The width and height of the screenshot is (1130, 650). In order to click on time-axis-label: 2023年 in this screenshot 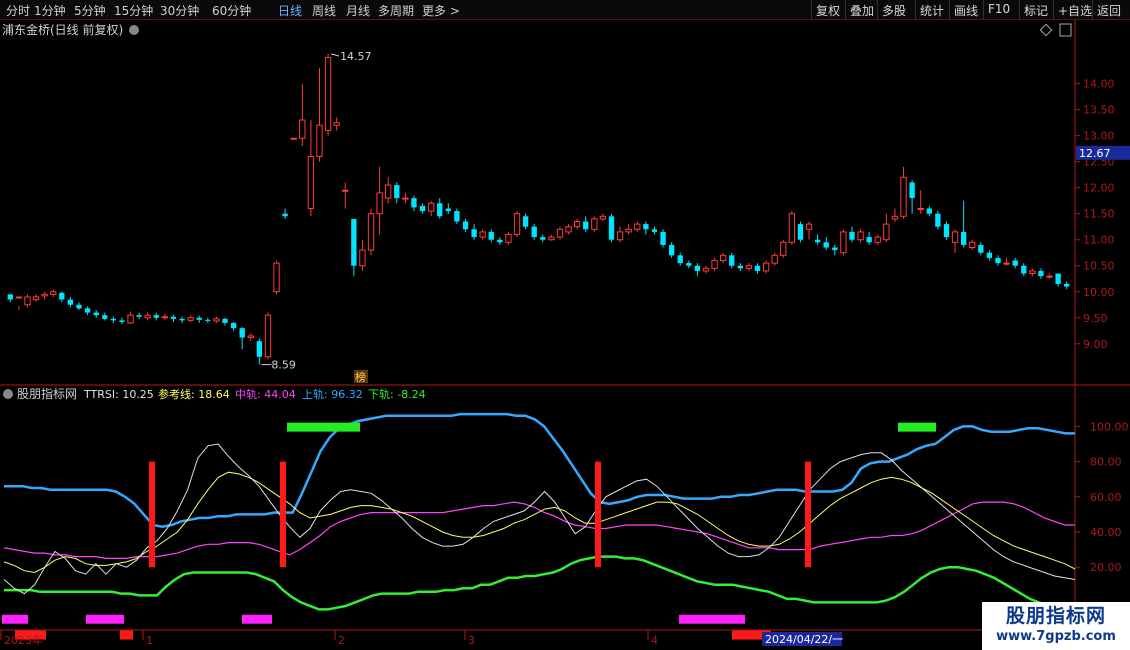, I will do `click(23, 640)`.